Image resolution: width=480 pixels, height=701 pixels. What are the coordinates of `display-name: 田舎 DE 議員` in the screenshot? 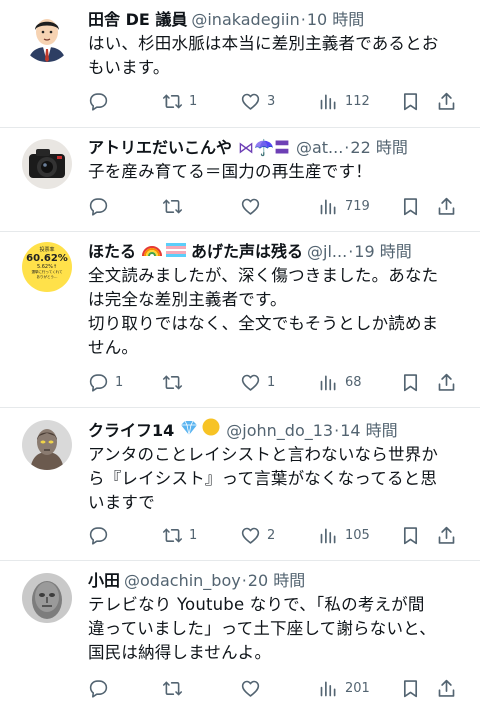 It's located at (137, 20).